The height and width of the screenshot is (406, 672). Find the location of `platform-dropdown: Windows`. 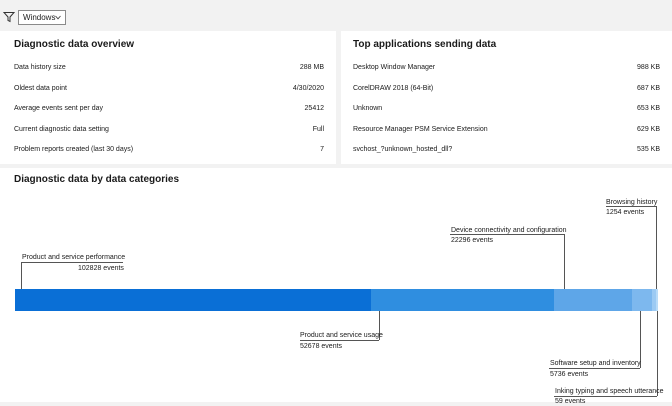

platform-dropdown: Windows is located at coordinates (42, 17).